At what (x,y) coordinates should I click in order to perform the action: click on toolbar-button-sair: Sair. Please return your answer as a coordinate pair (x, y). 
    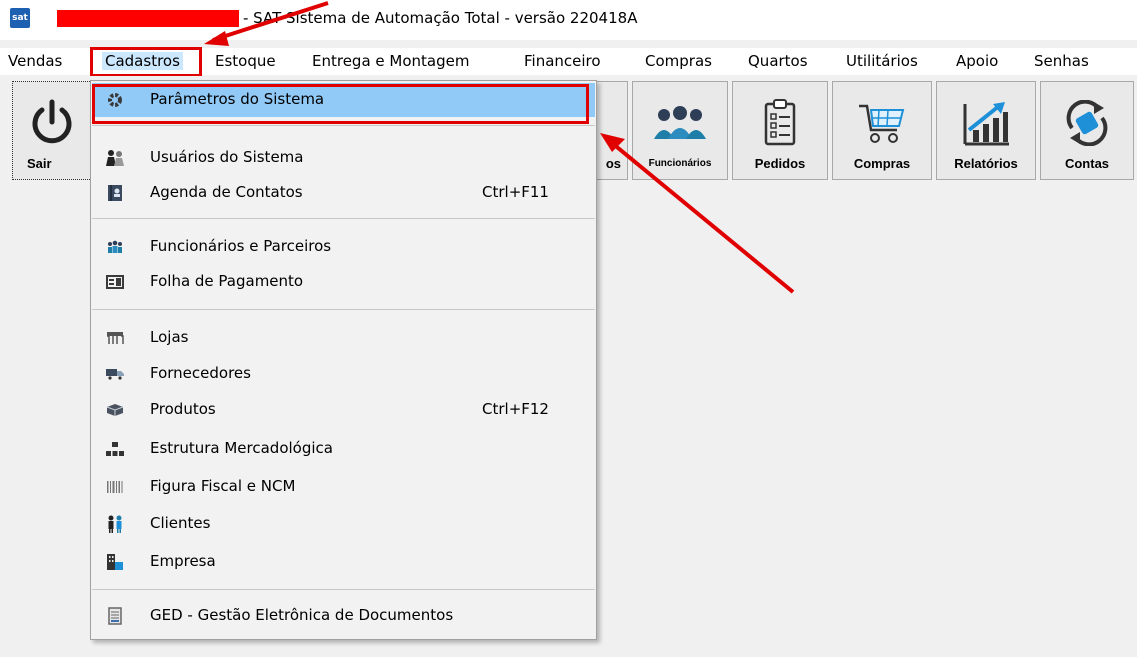
    Looking at the image, I should click on (52, 130).